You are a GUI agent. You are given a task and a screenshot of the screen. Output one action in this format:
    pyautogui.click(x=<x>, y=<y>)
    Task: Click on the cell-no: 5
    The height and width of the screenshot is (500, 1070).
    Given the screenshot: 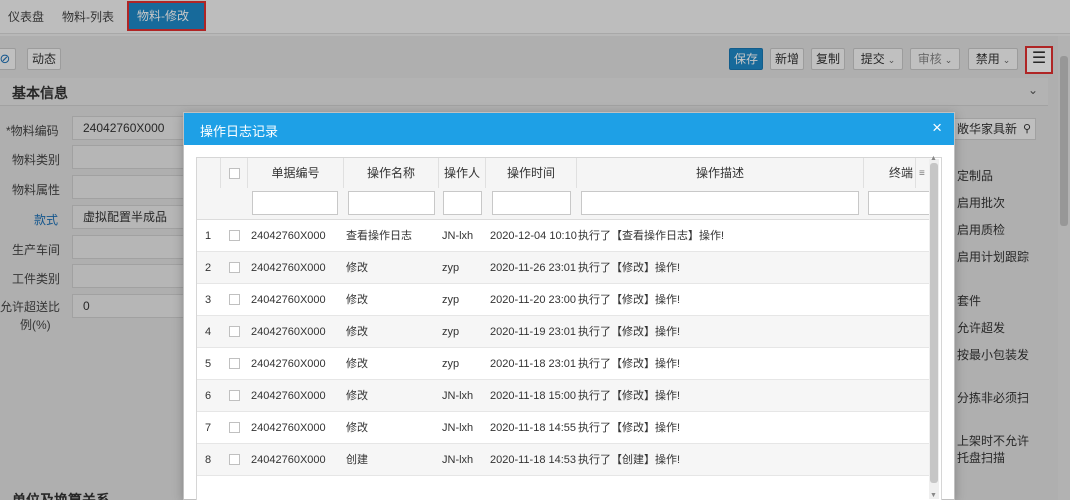 What is the action you would take?
    pyautogui.click(x=208, y=364)
    